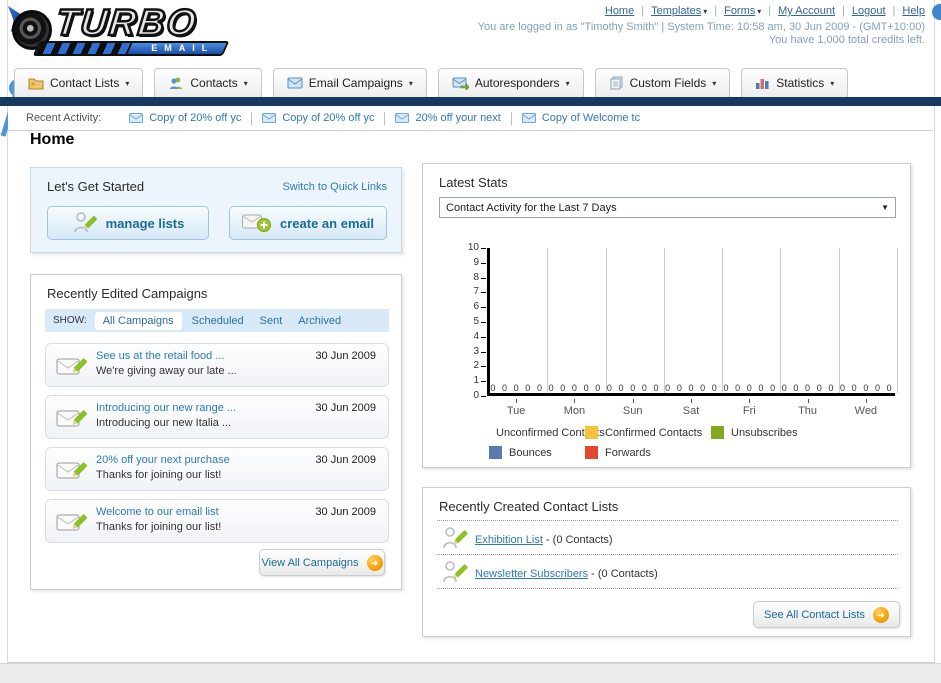 Image resolution: width=941 pixels, height=683 pixels. I want to click on campaign-title-link: Welcome to our email list, so click(157, 512).